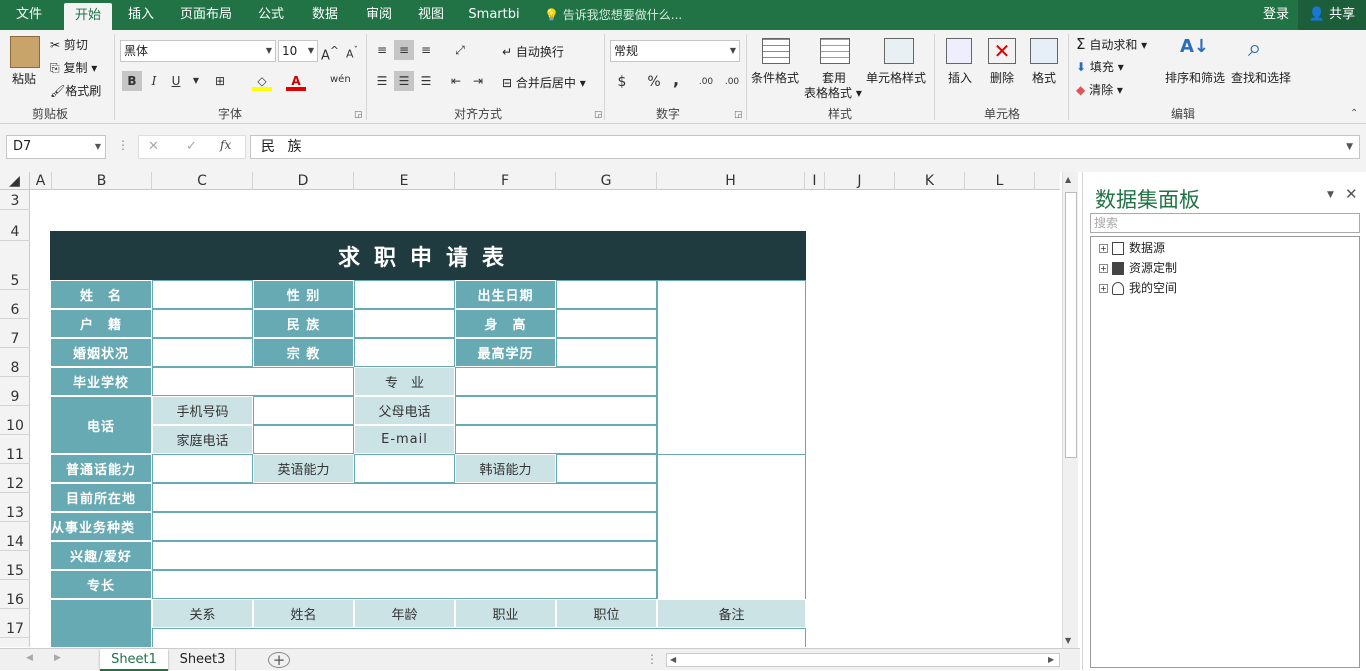  What do you see at coordinates (15, 536) in the screenshot?
I see `row-header-14: 14` at bounding box center [15, 536].